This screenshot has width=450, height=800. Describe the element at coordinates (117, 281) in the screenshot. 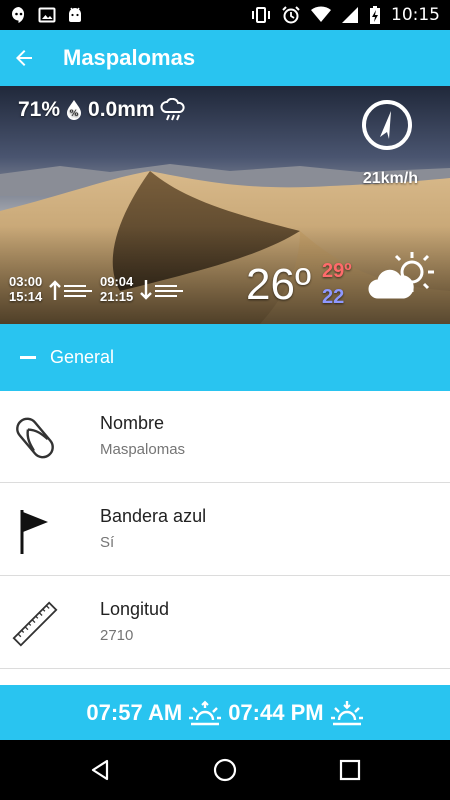

I see `tide-low-1: 09:04` at that location.